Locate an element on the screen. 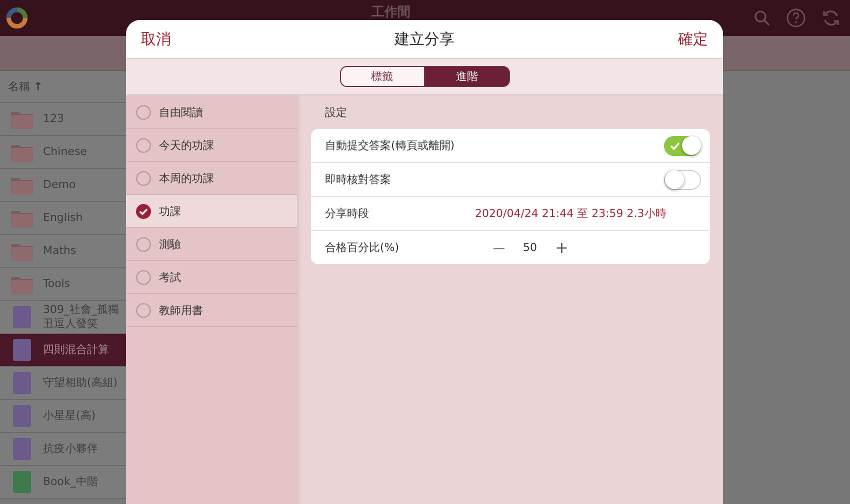 This screenshot has height=504, width=850. check-icon is located at coordinates (675, 146).